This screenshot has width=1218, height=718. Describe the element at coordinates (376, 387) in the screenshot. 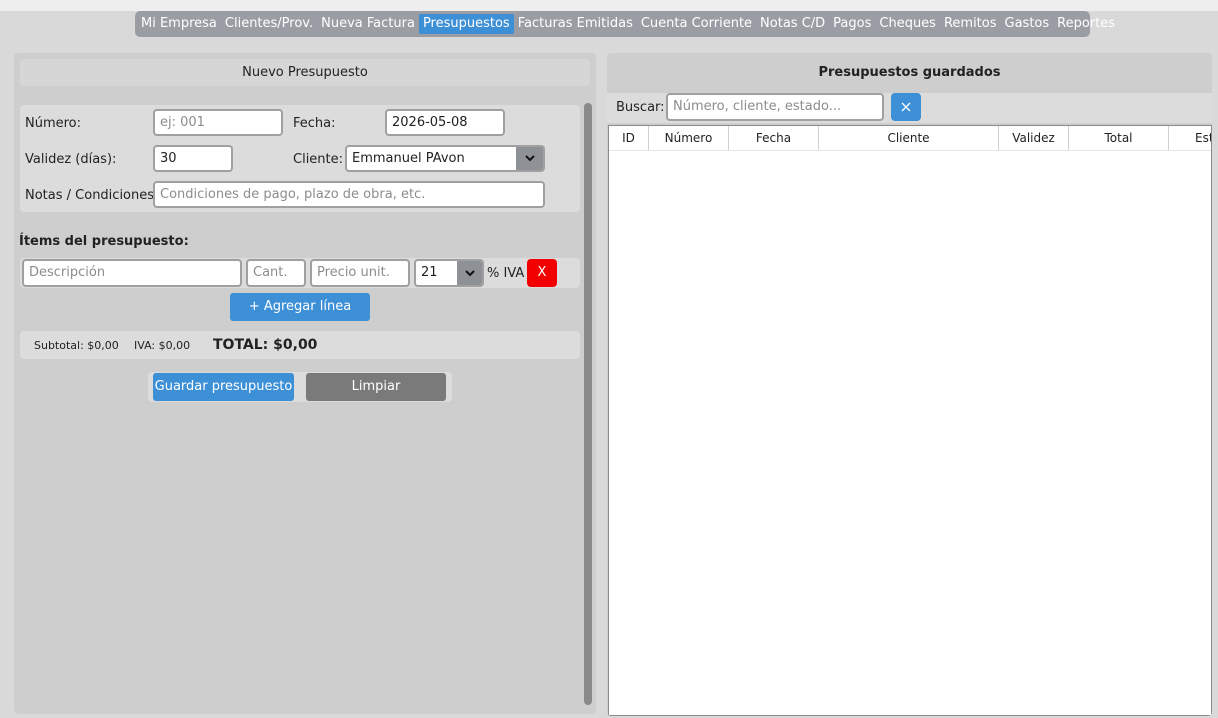

I see `clear-form-button: Limpiar` at that location.